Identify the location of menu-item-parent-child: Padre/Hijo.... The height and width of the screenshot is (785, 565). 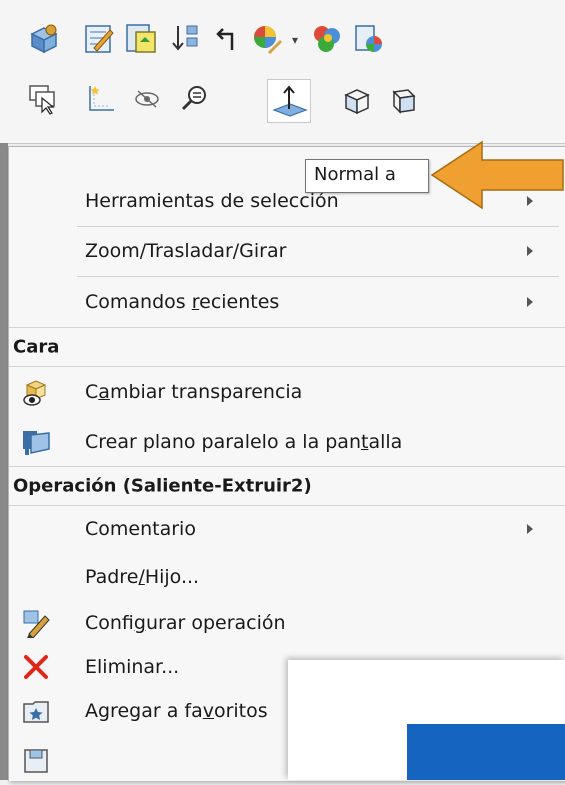
(287, 577).